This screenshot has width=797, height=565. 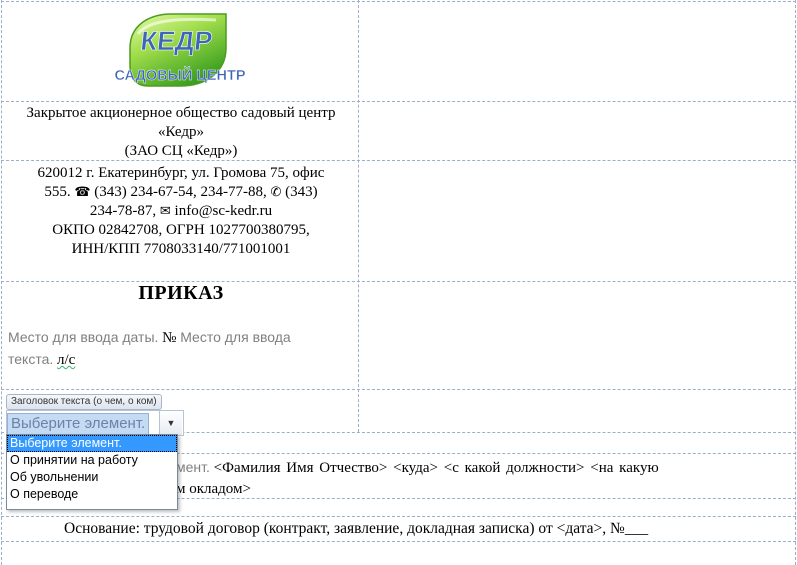 I want to click on body-line-2: м окладом>, so click(x=213, y=489).